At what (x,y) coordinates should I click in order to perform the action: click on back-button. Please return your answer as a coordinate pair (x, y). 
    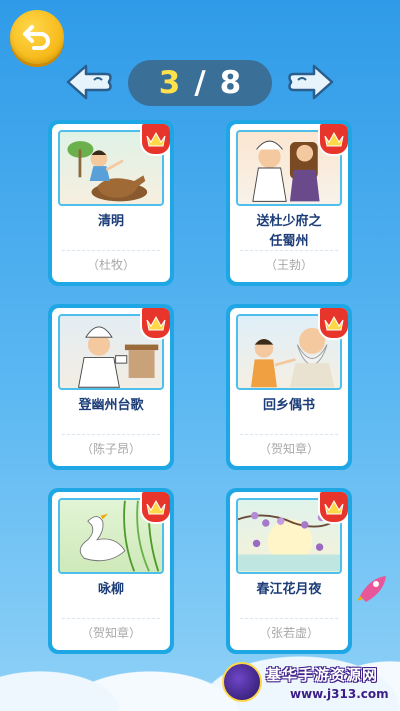
    Looking at the image, I should click on (37, 37).